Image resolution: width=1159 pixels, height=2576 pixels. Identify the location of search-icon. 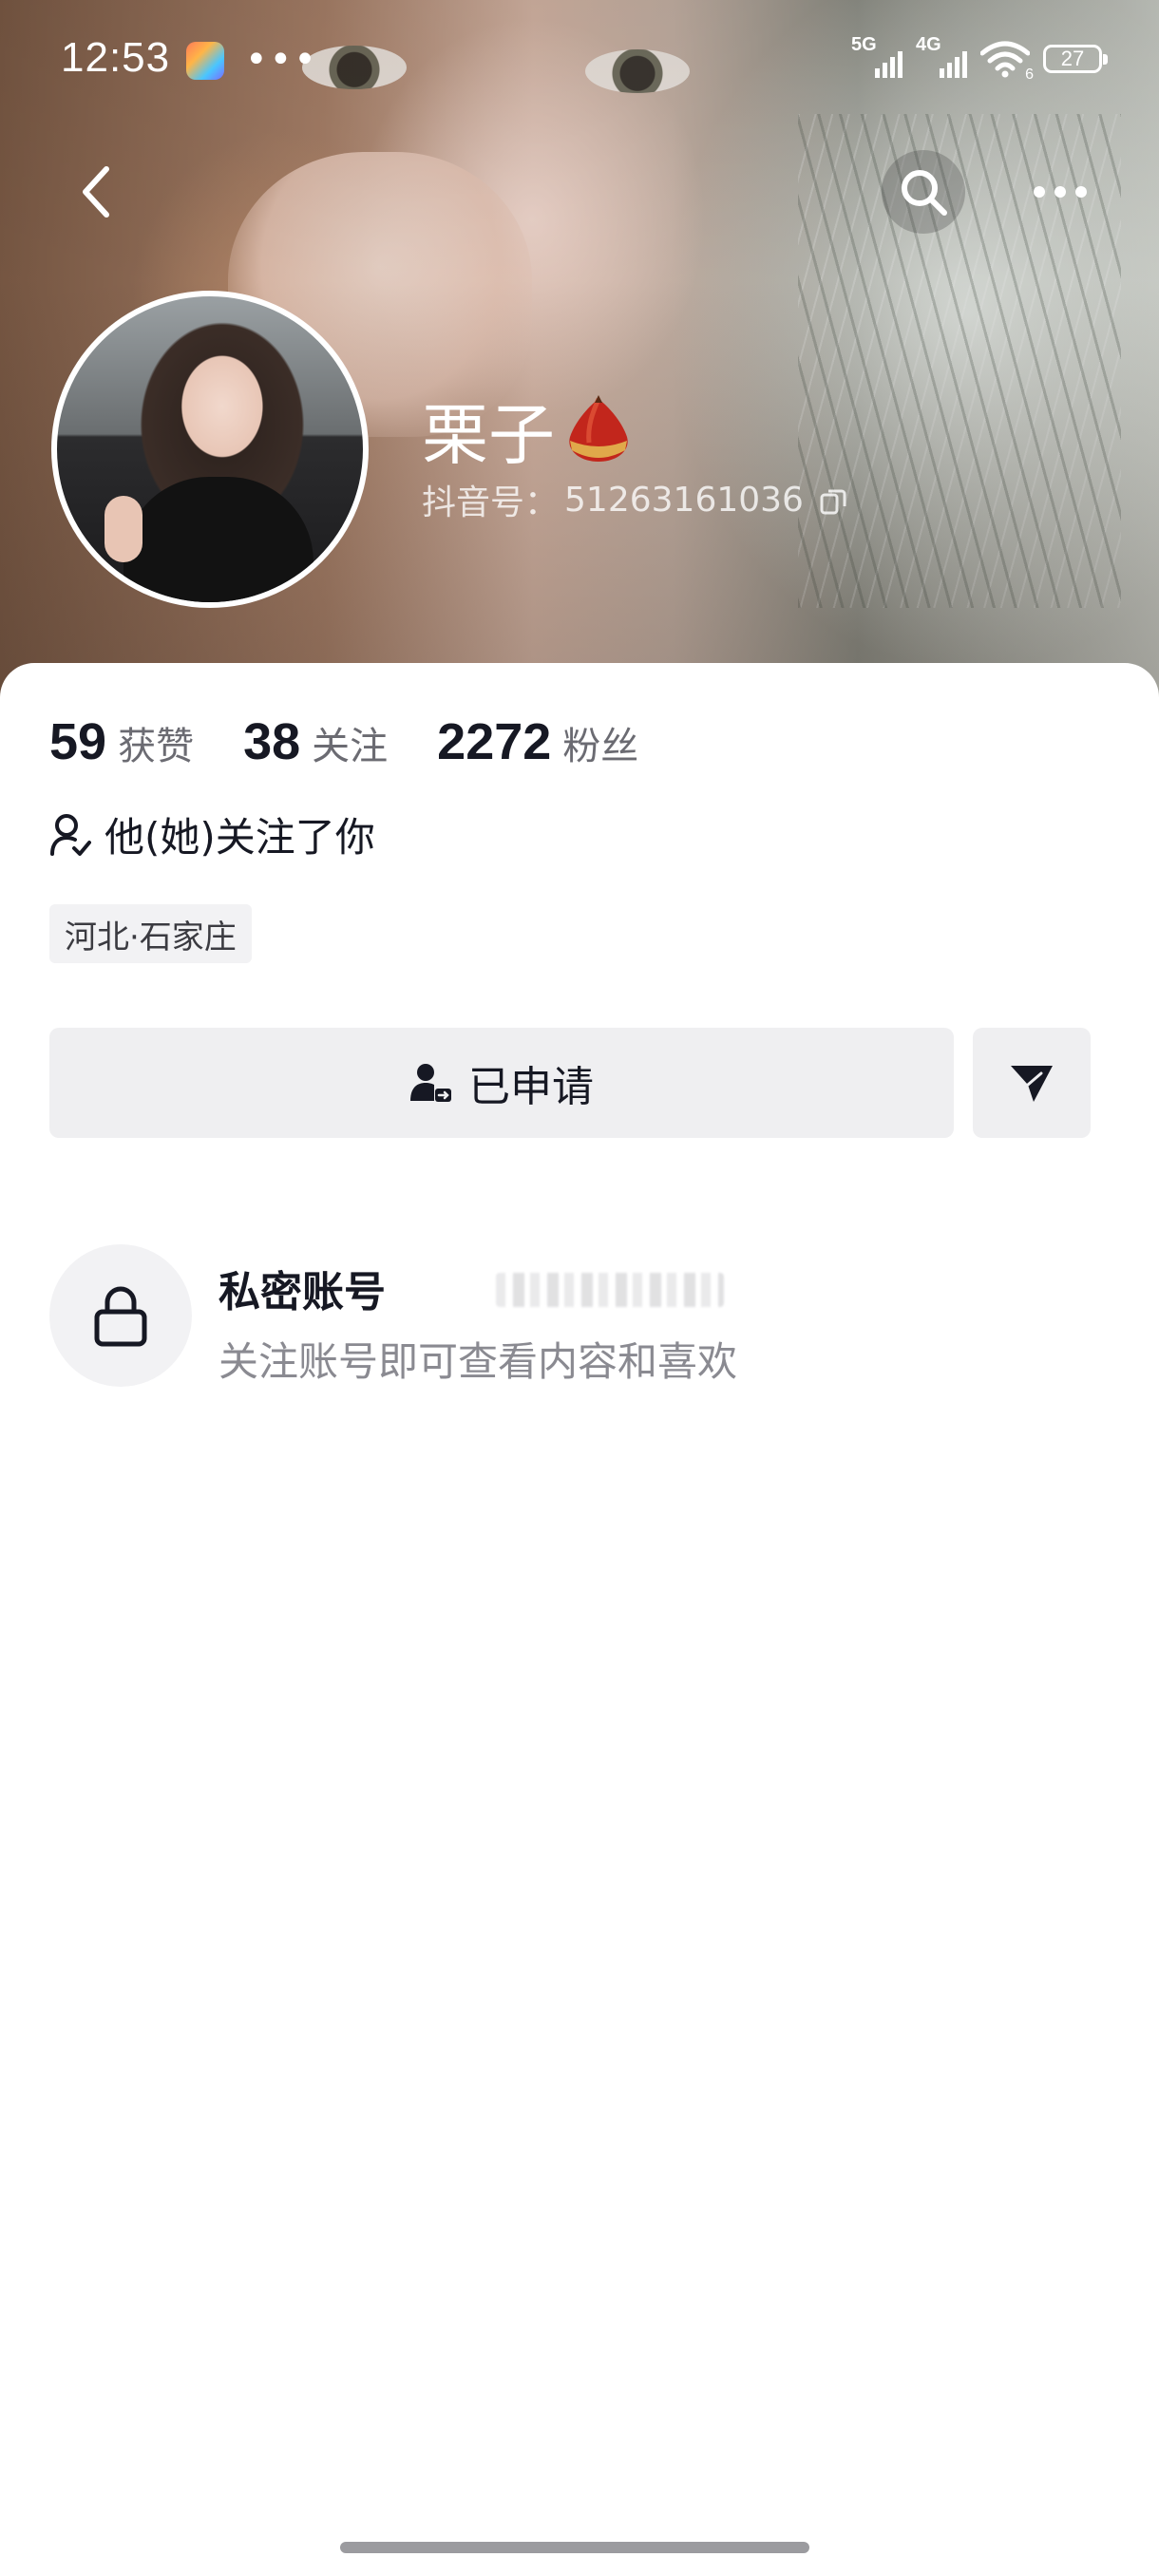
(924, 193).